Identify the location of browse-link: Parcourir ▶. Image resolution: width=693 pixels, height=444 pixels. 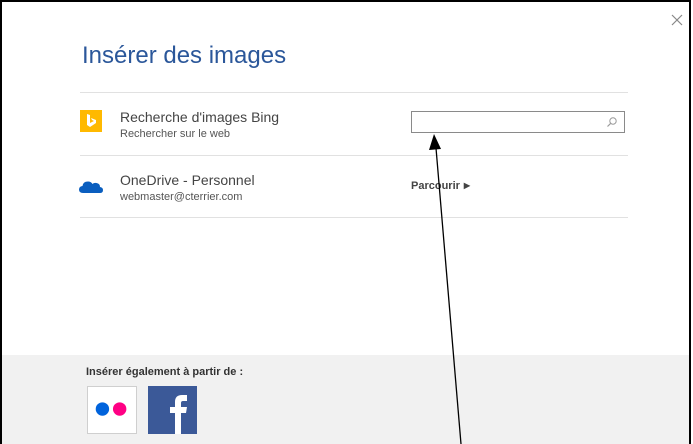
(440, 186).